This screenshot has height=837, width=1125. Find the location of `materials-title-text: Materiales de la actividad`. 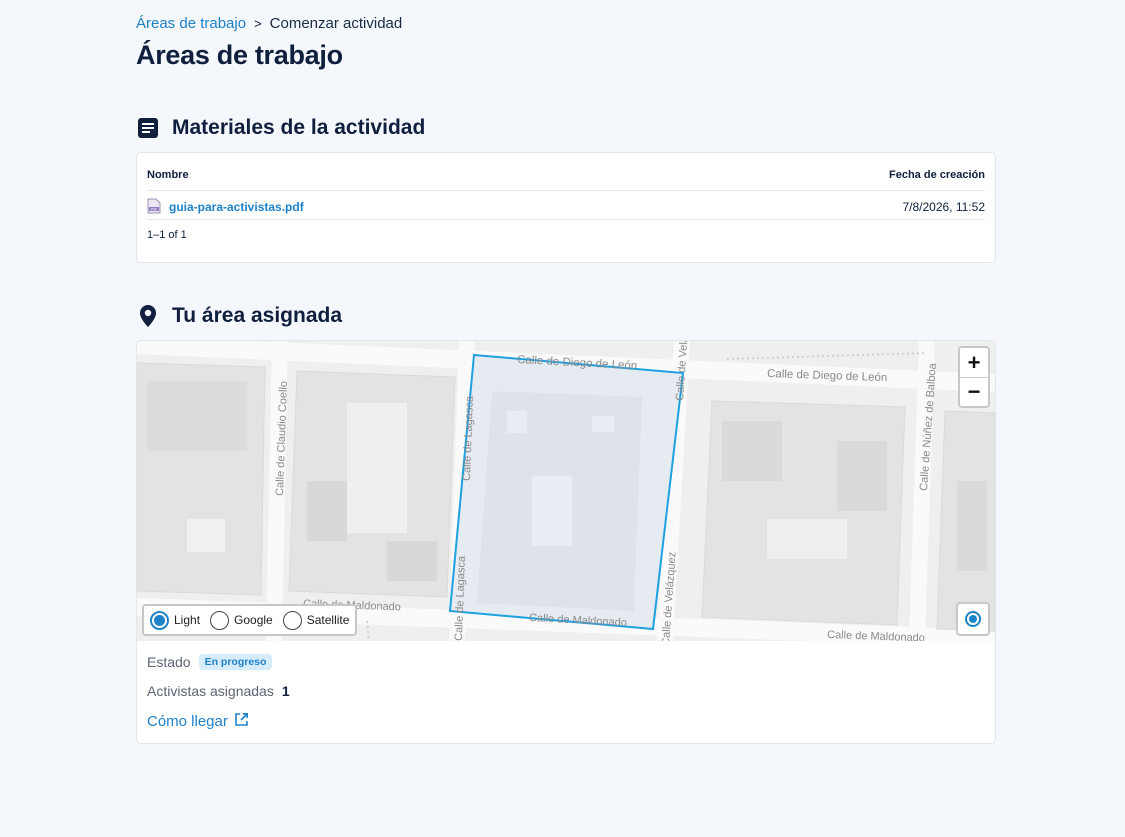

materials-title-text: Materiales de la actividad is located at coordinates (299, 127).